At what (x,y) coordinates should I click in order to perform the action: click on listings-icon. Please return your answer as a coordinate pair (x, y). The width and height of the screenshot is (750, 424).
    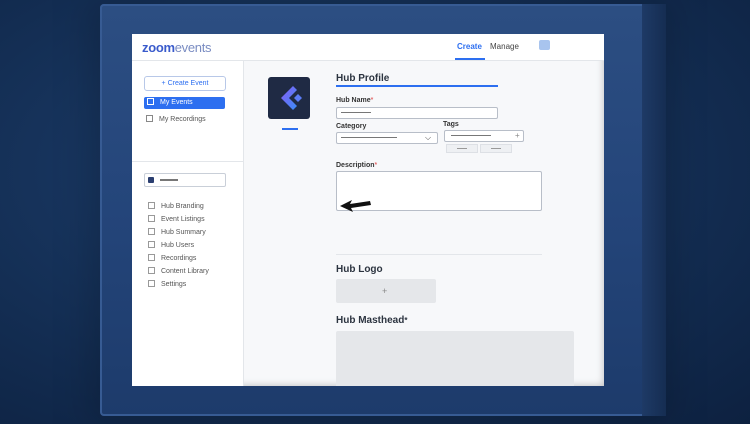
    Looking at the image, I should click on (151, 218).